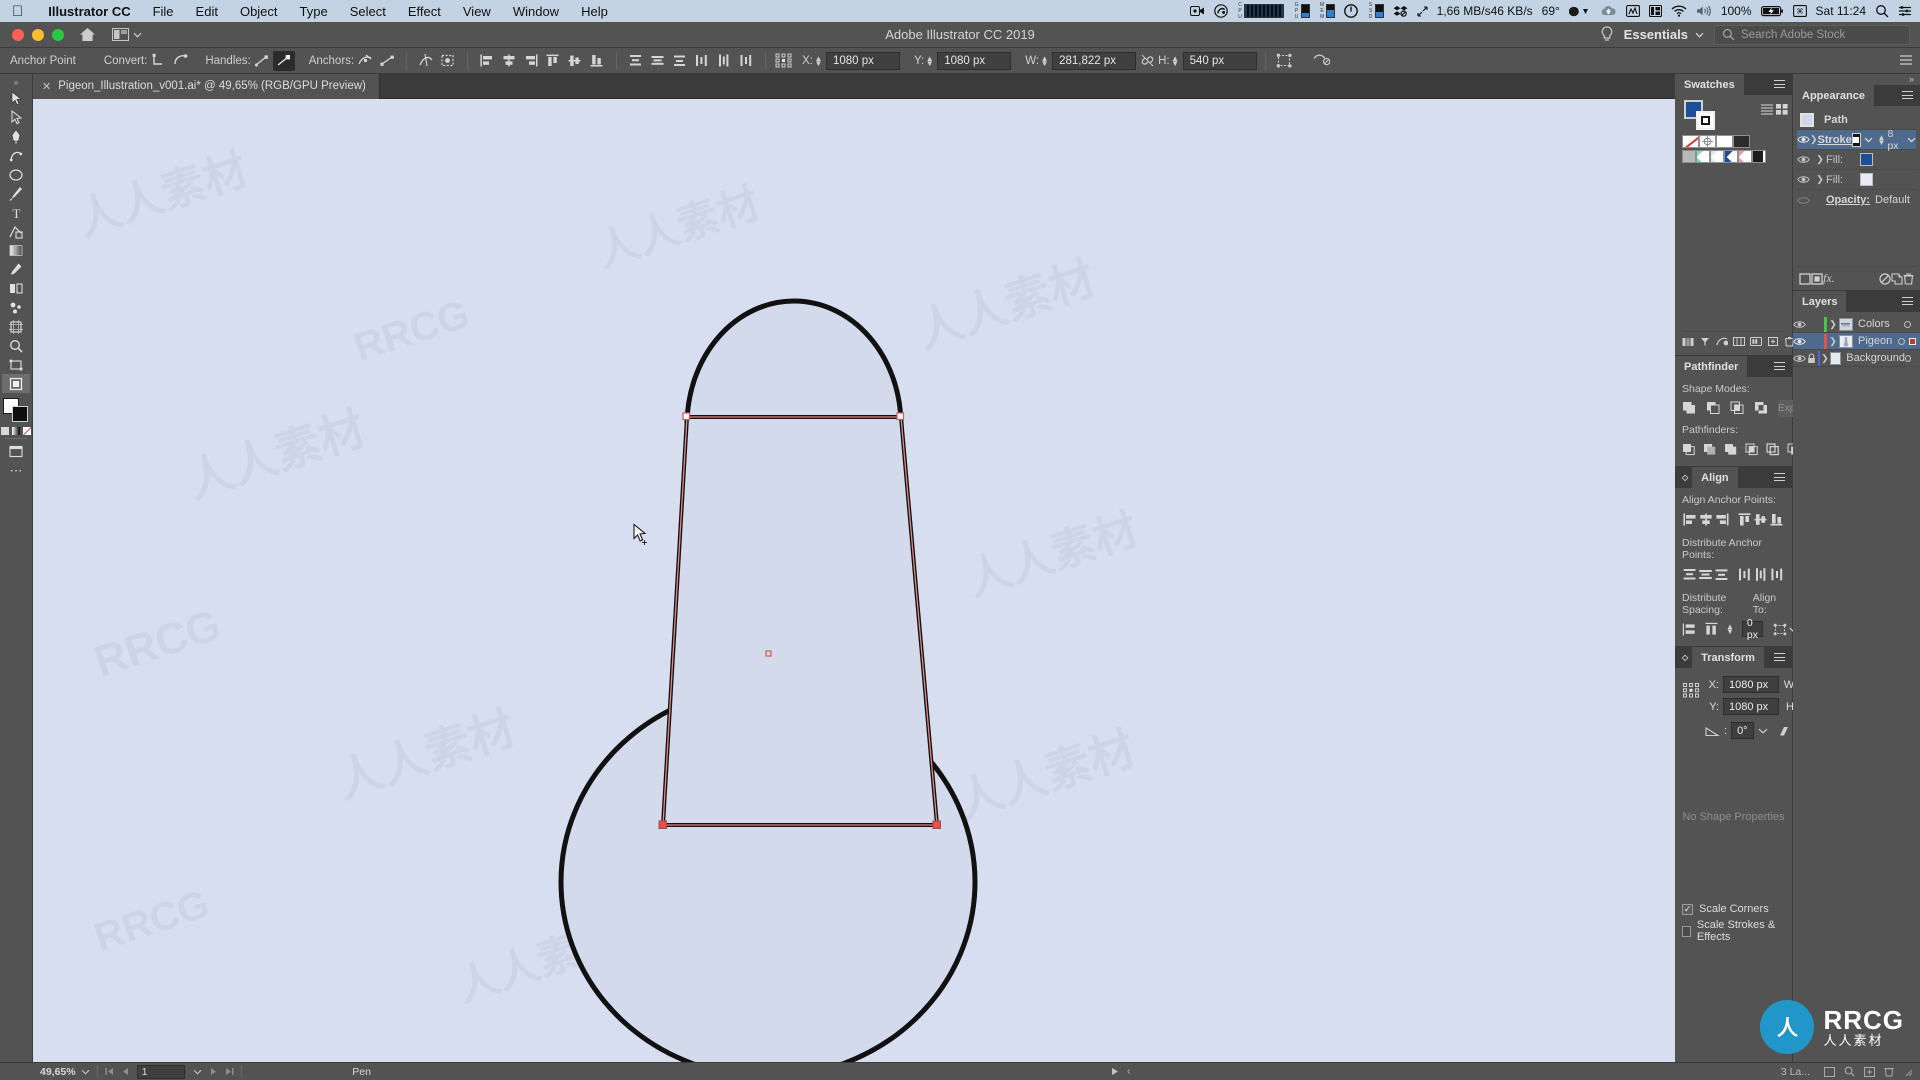 This screenshot has width=1920, height=1080. Describe the element at coordinates (818, 60) in the screenshot. I see `x-stepper: ▲ ▼` at that location.